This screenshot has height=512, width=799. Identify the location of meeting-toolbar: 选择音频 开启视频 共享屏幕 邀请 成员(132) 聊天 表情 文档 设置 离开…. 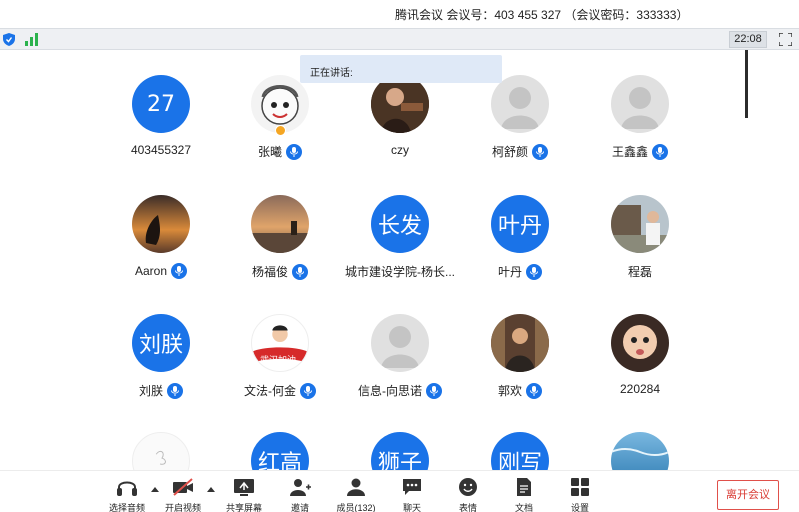
(399, 491).